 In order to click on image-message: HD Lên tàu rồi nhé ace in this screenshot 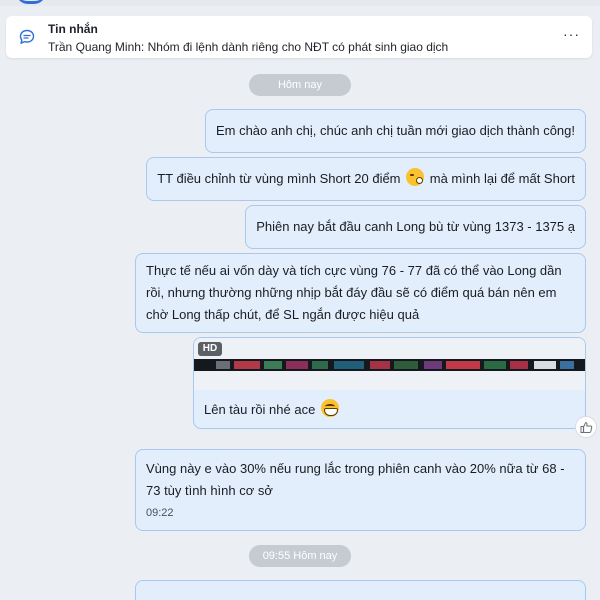, I will do `click(395, 387)`.